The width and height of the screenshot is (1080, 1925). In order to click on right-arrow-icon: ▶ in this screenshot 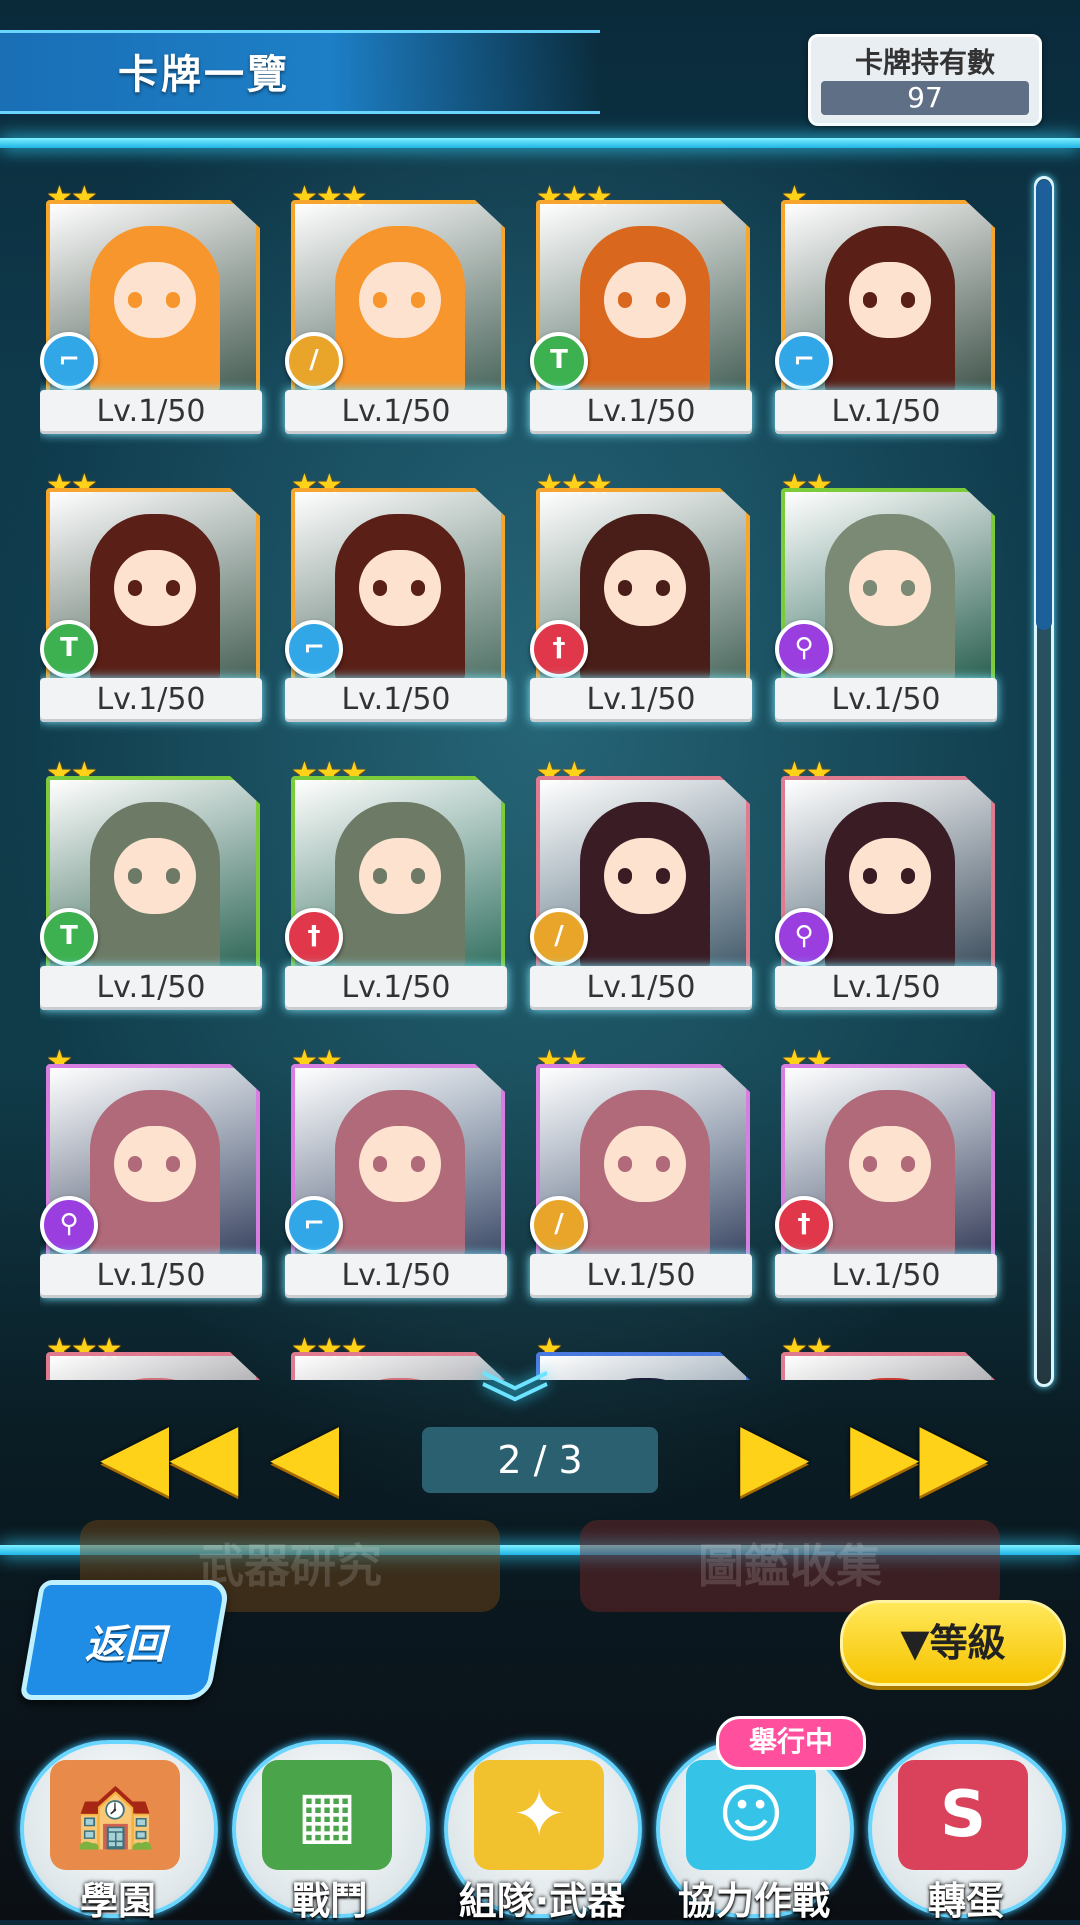, I will do `click(775, 1454)`.